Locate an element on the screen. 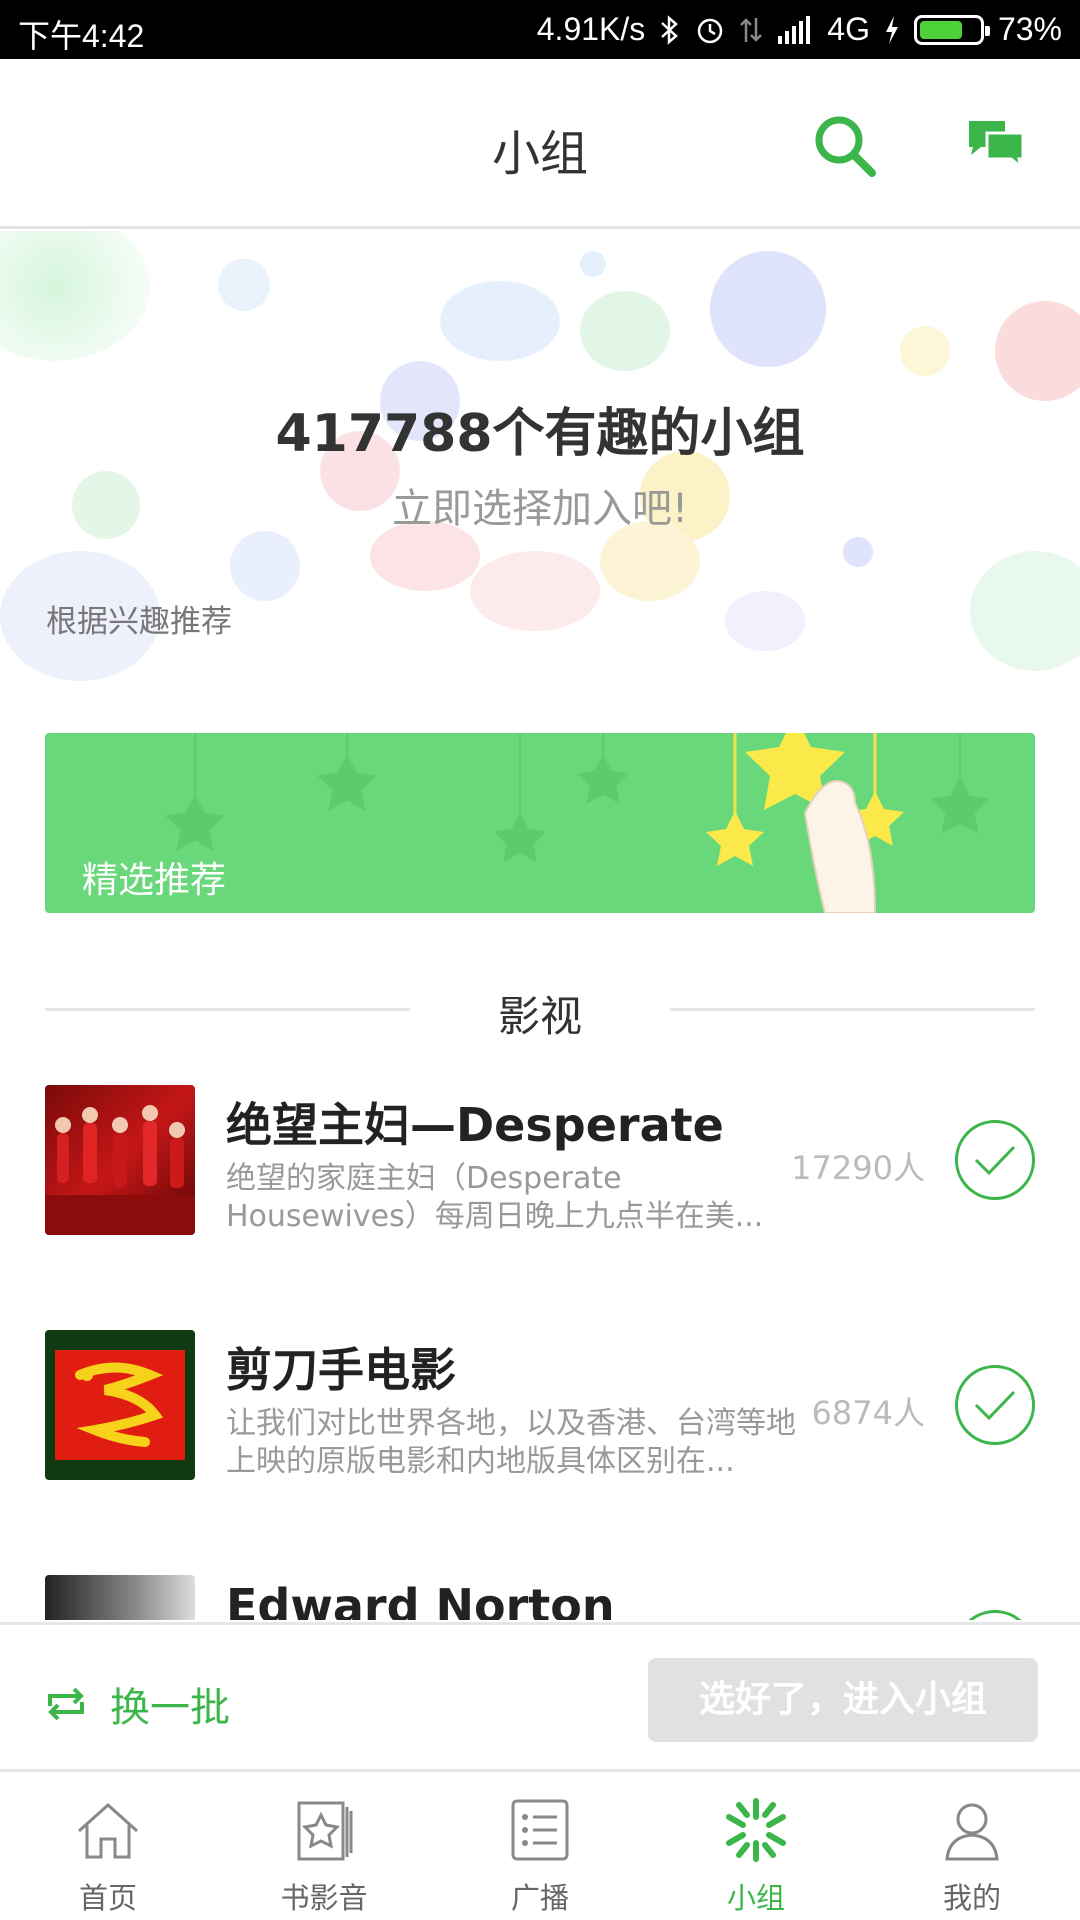 The image size is (1080, 1920). nav-item-broadcast: 广播 is located at coordinates (540, 1847).